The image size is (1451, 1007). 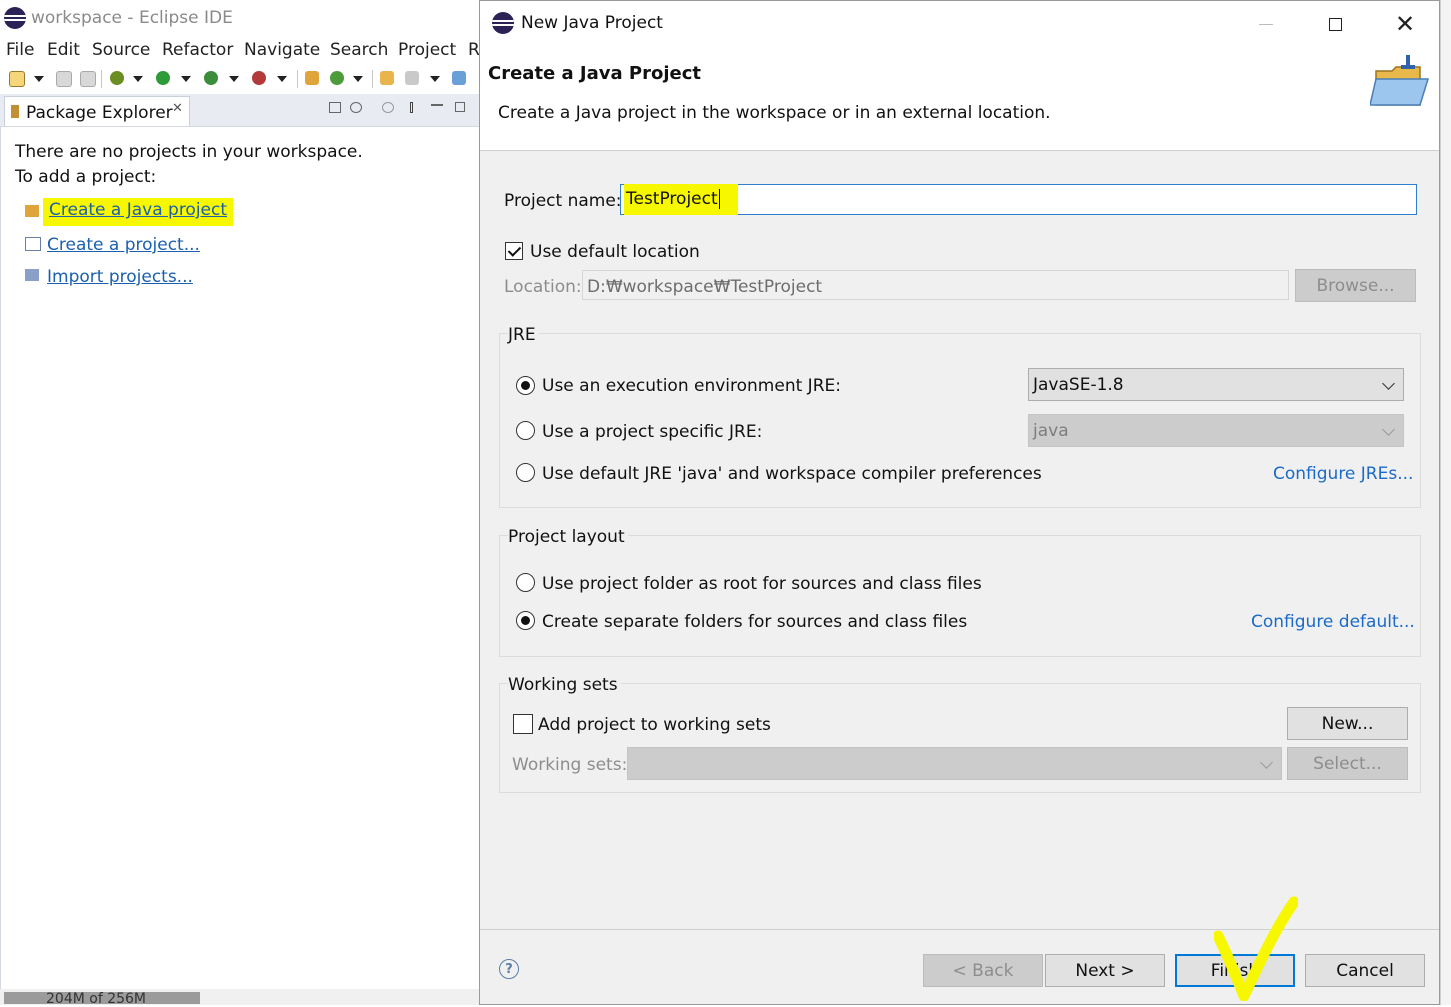 What do you see at coordinates (525, 430) in the screenshot?
I see `project-specific-jre-radio` at bounding box center [525, 430].